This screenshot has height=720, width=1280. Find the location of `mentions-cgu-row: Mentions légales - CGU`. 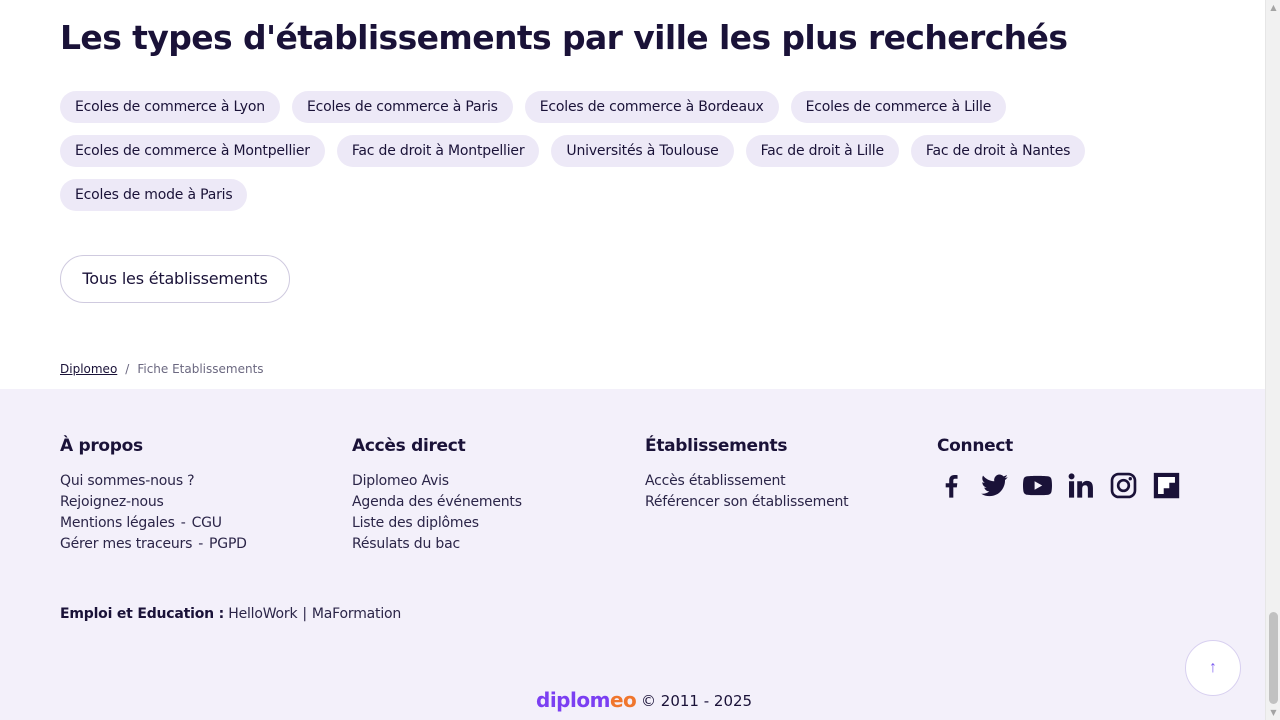

mentions-cgu-row: Mentions légales - CGU is located at coordinates (153, 523).